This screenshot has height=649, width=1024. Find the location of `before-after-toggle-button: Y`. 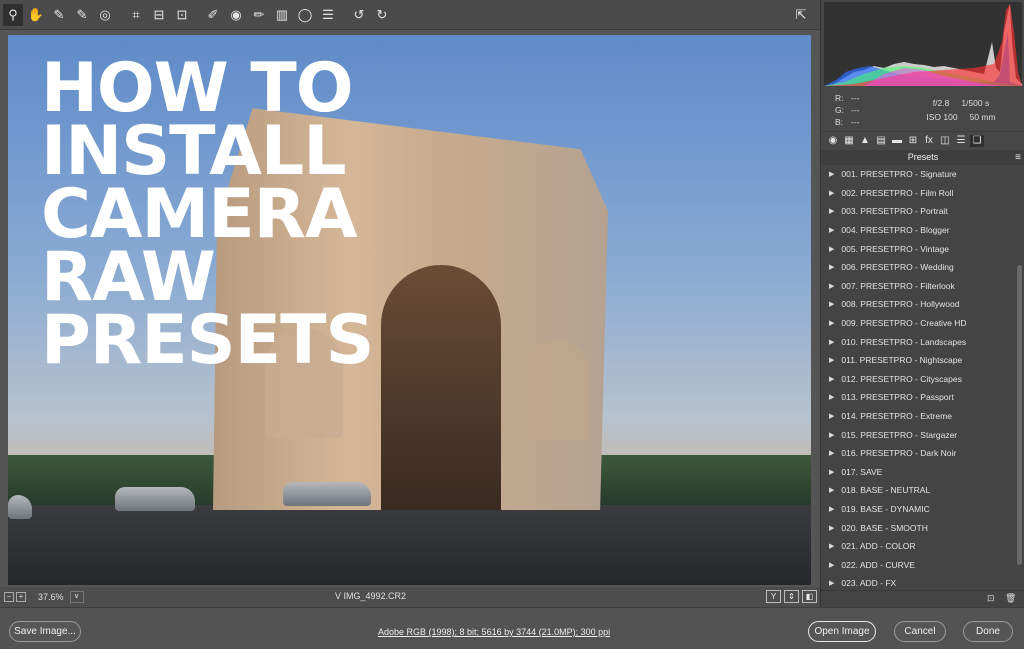

before-after-toggle-button: Y is located at coordinates (773, 596).